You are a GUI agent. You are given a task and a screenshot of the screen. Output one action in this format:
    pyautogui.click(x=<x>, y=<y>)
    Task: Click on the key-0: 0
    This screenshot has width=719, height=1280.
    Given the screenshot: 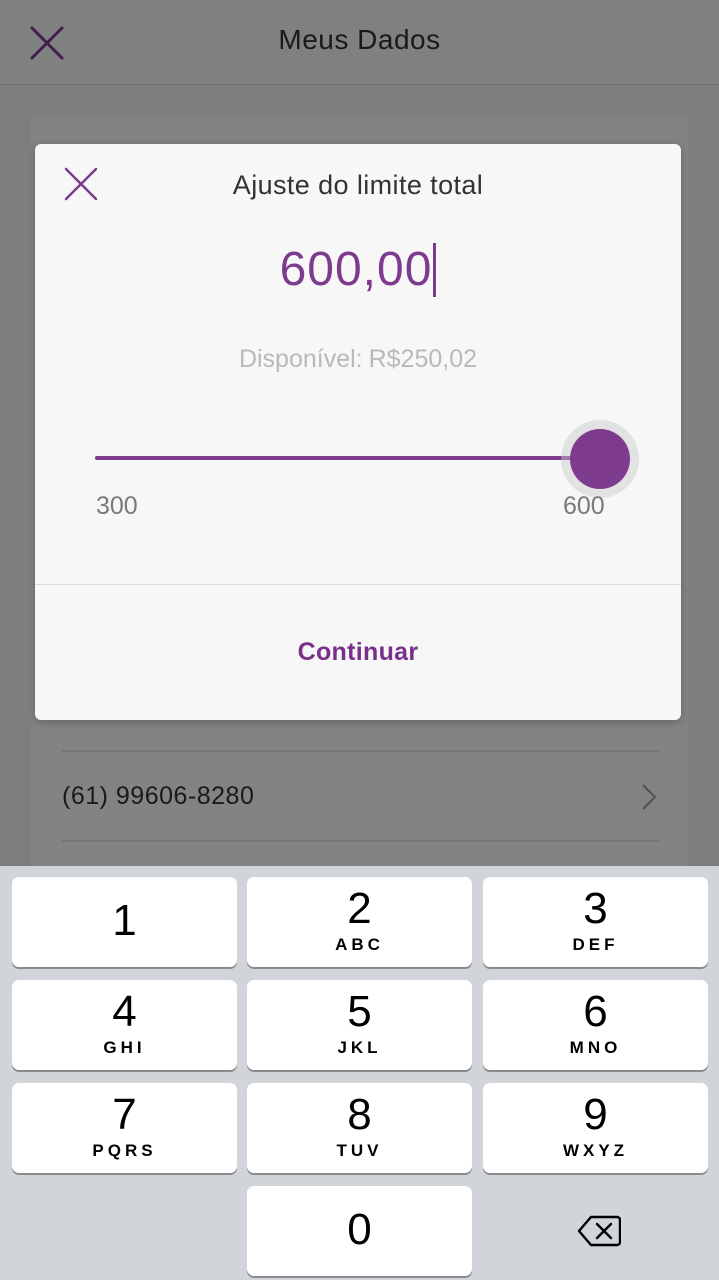 What is the action you would take?
    pyautogui.click(x=359, y=1231)
    